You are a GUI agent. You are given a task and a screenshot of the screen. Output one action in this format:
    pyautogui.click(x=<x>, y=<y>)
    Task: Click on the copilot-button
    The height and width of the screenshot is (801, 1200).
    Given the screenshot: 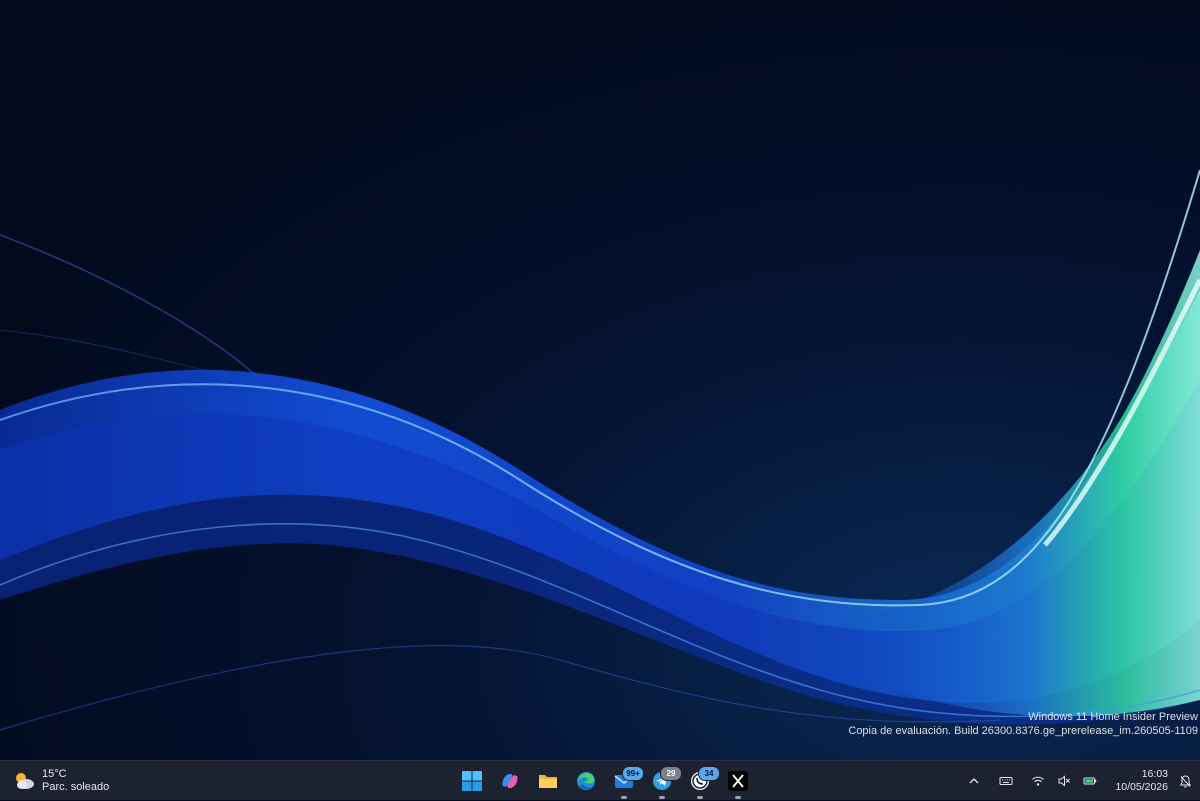 What is the action you would take?
    pyautogui.click(x=510, y=781)
    